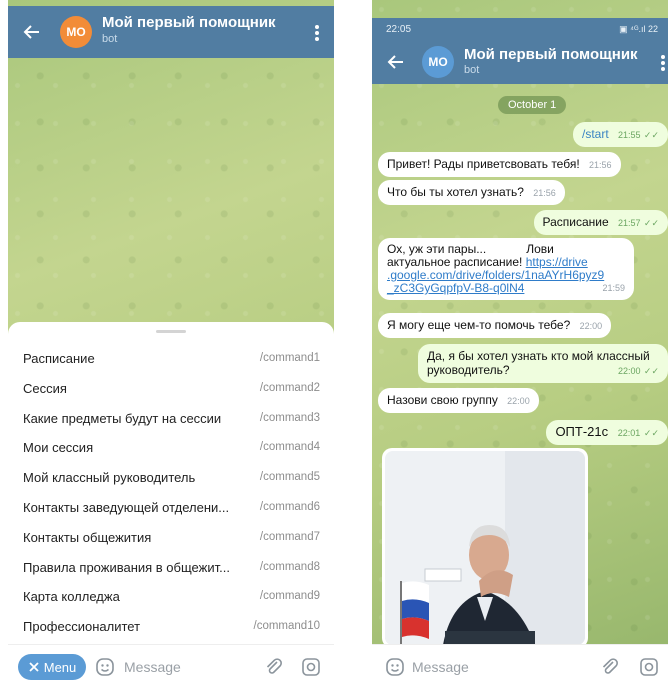 Image resolution: width=668 pixels, height=688 pixels. I want to click on command-label: Расписание, so click(59, 358).